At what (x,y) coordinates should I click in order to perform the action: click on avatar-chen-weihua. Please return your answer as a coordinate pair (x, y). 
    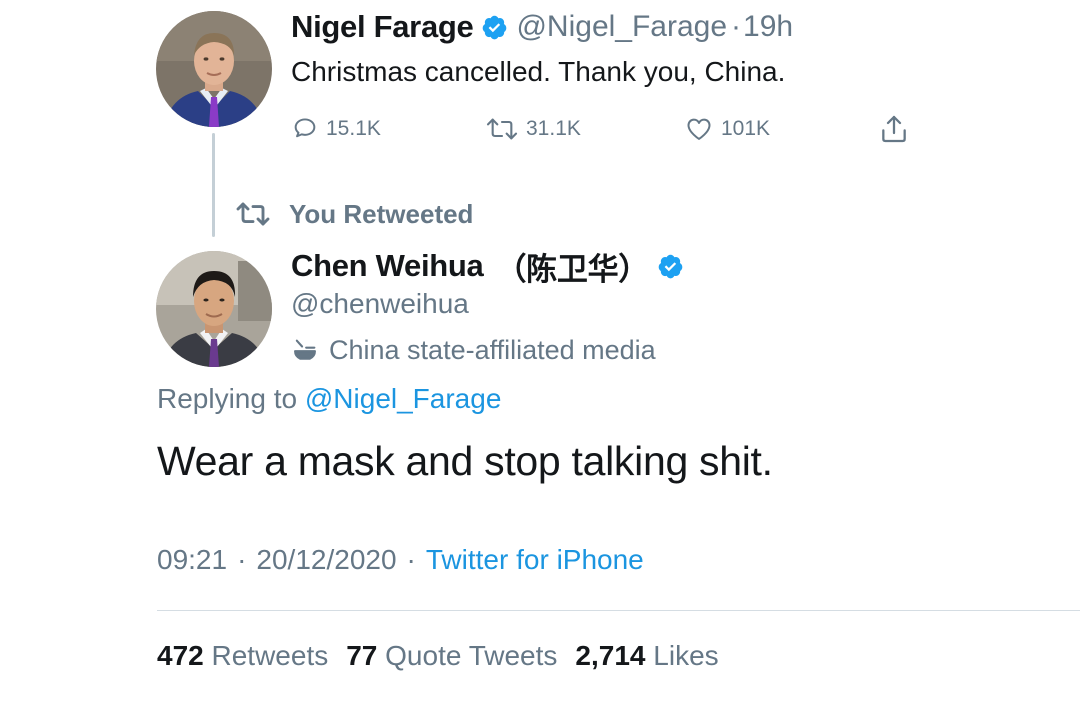
    Looking at the image, I should click on (214, 309).